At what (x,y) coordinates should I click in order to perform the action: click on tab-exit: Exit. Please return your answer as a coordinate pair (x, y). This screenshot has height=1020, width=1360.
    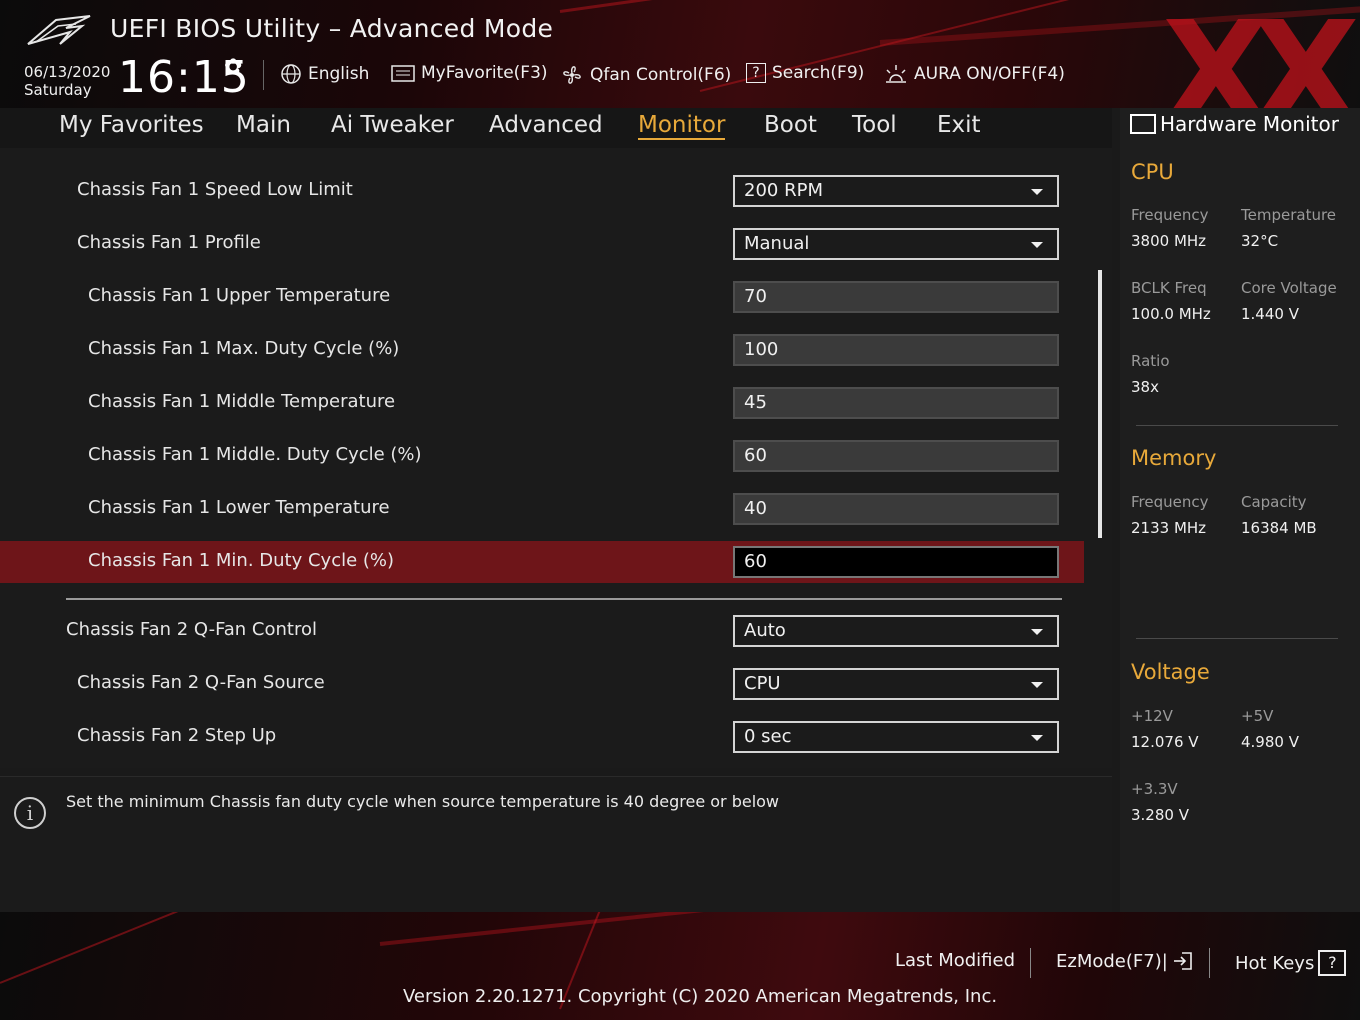
    Looking at the image, I should click on (959, 125).